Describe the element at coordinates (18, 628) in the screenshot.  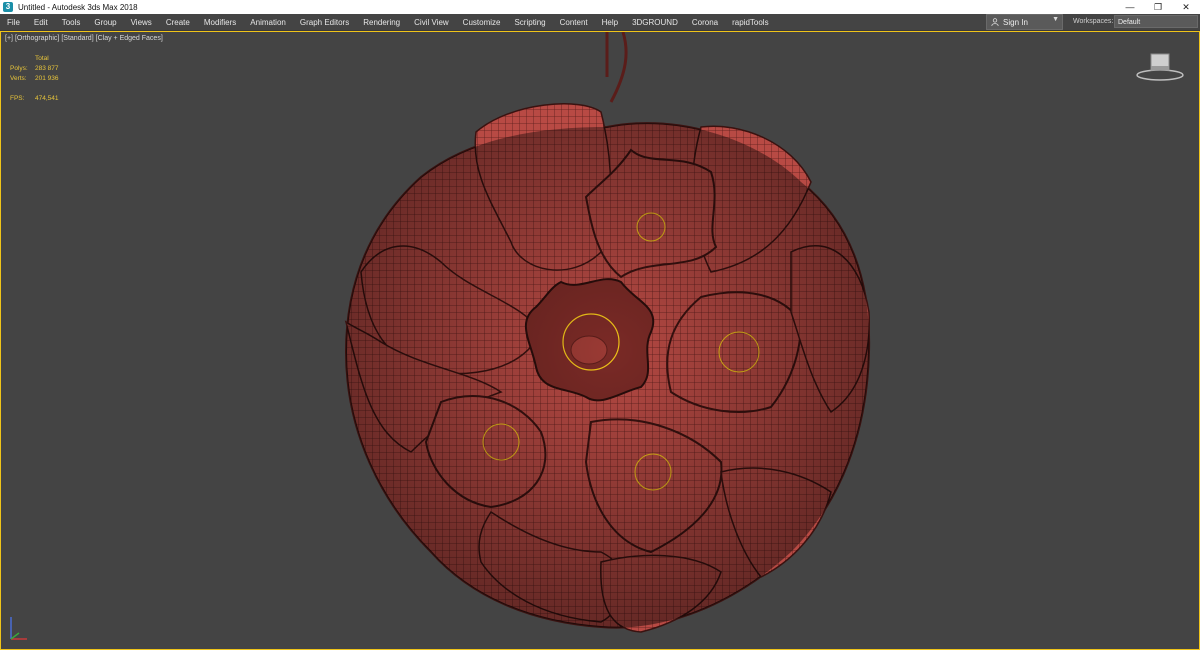
I see `axis-tripod-icon` at that location.